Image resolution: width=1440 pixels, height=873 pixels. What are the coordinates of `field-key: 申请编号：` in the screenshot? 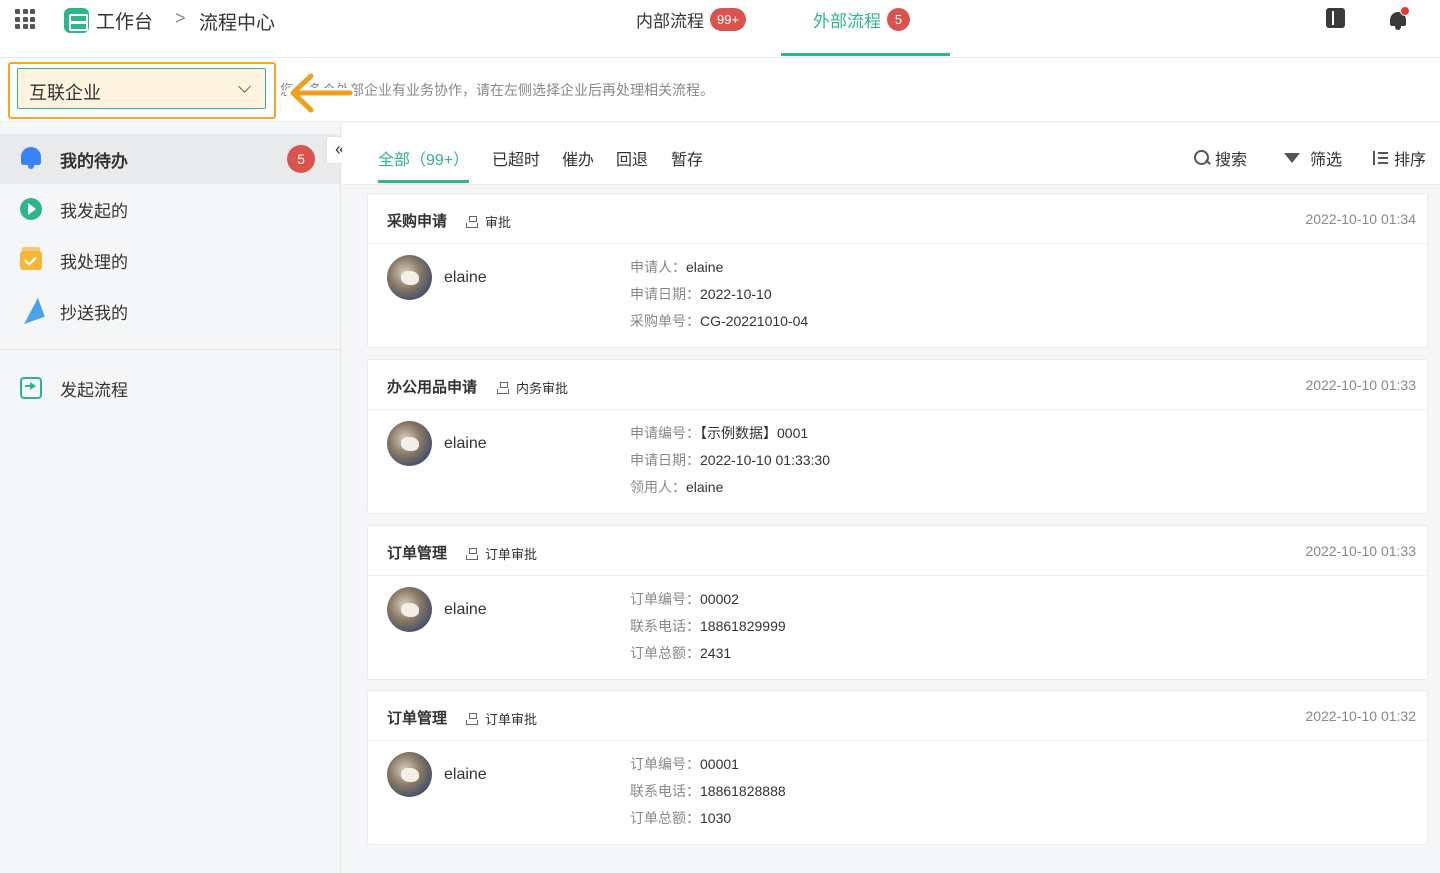 It's located at (665, 433).